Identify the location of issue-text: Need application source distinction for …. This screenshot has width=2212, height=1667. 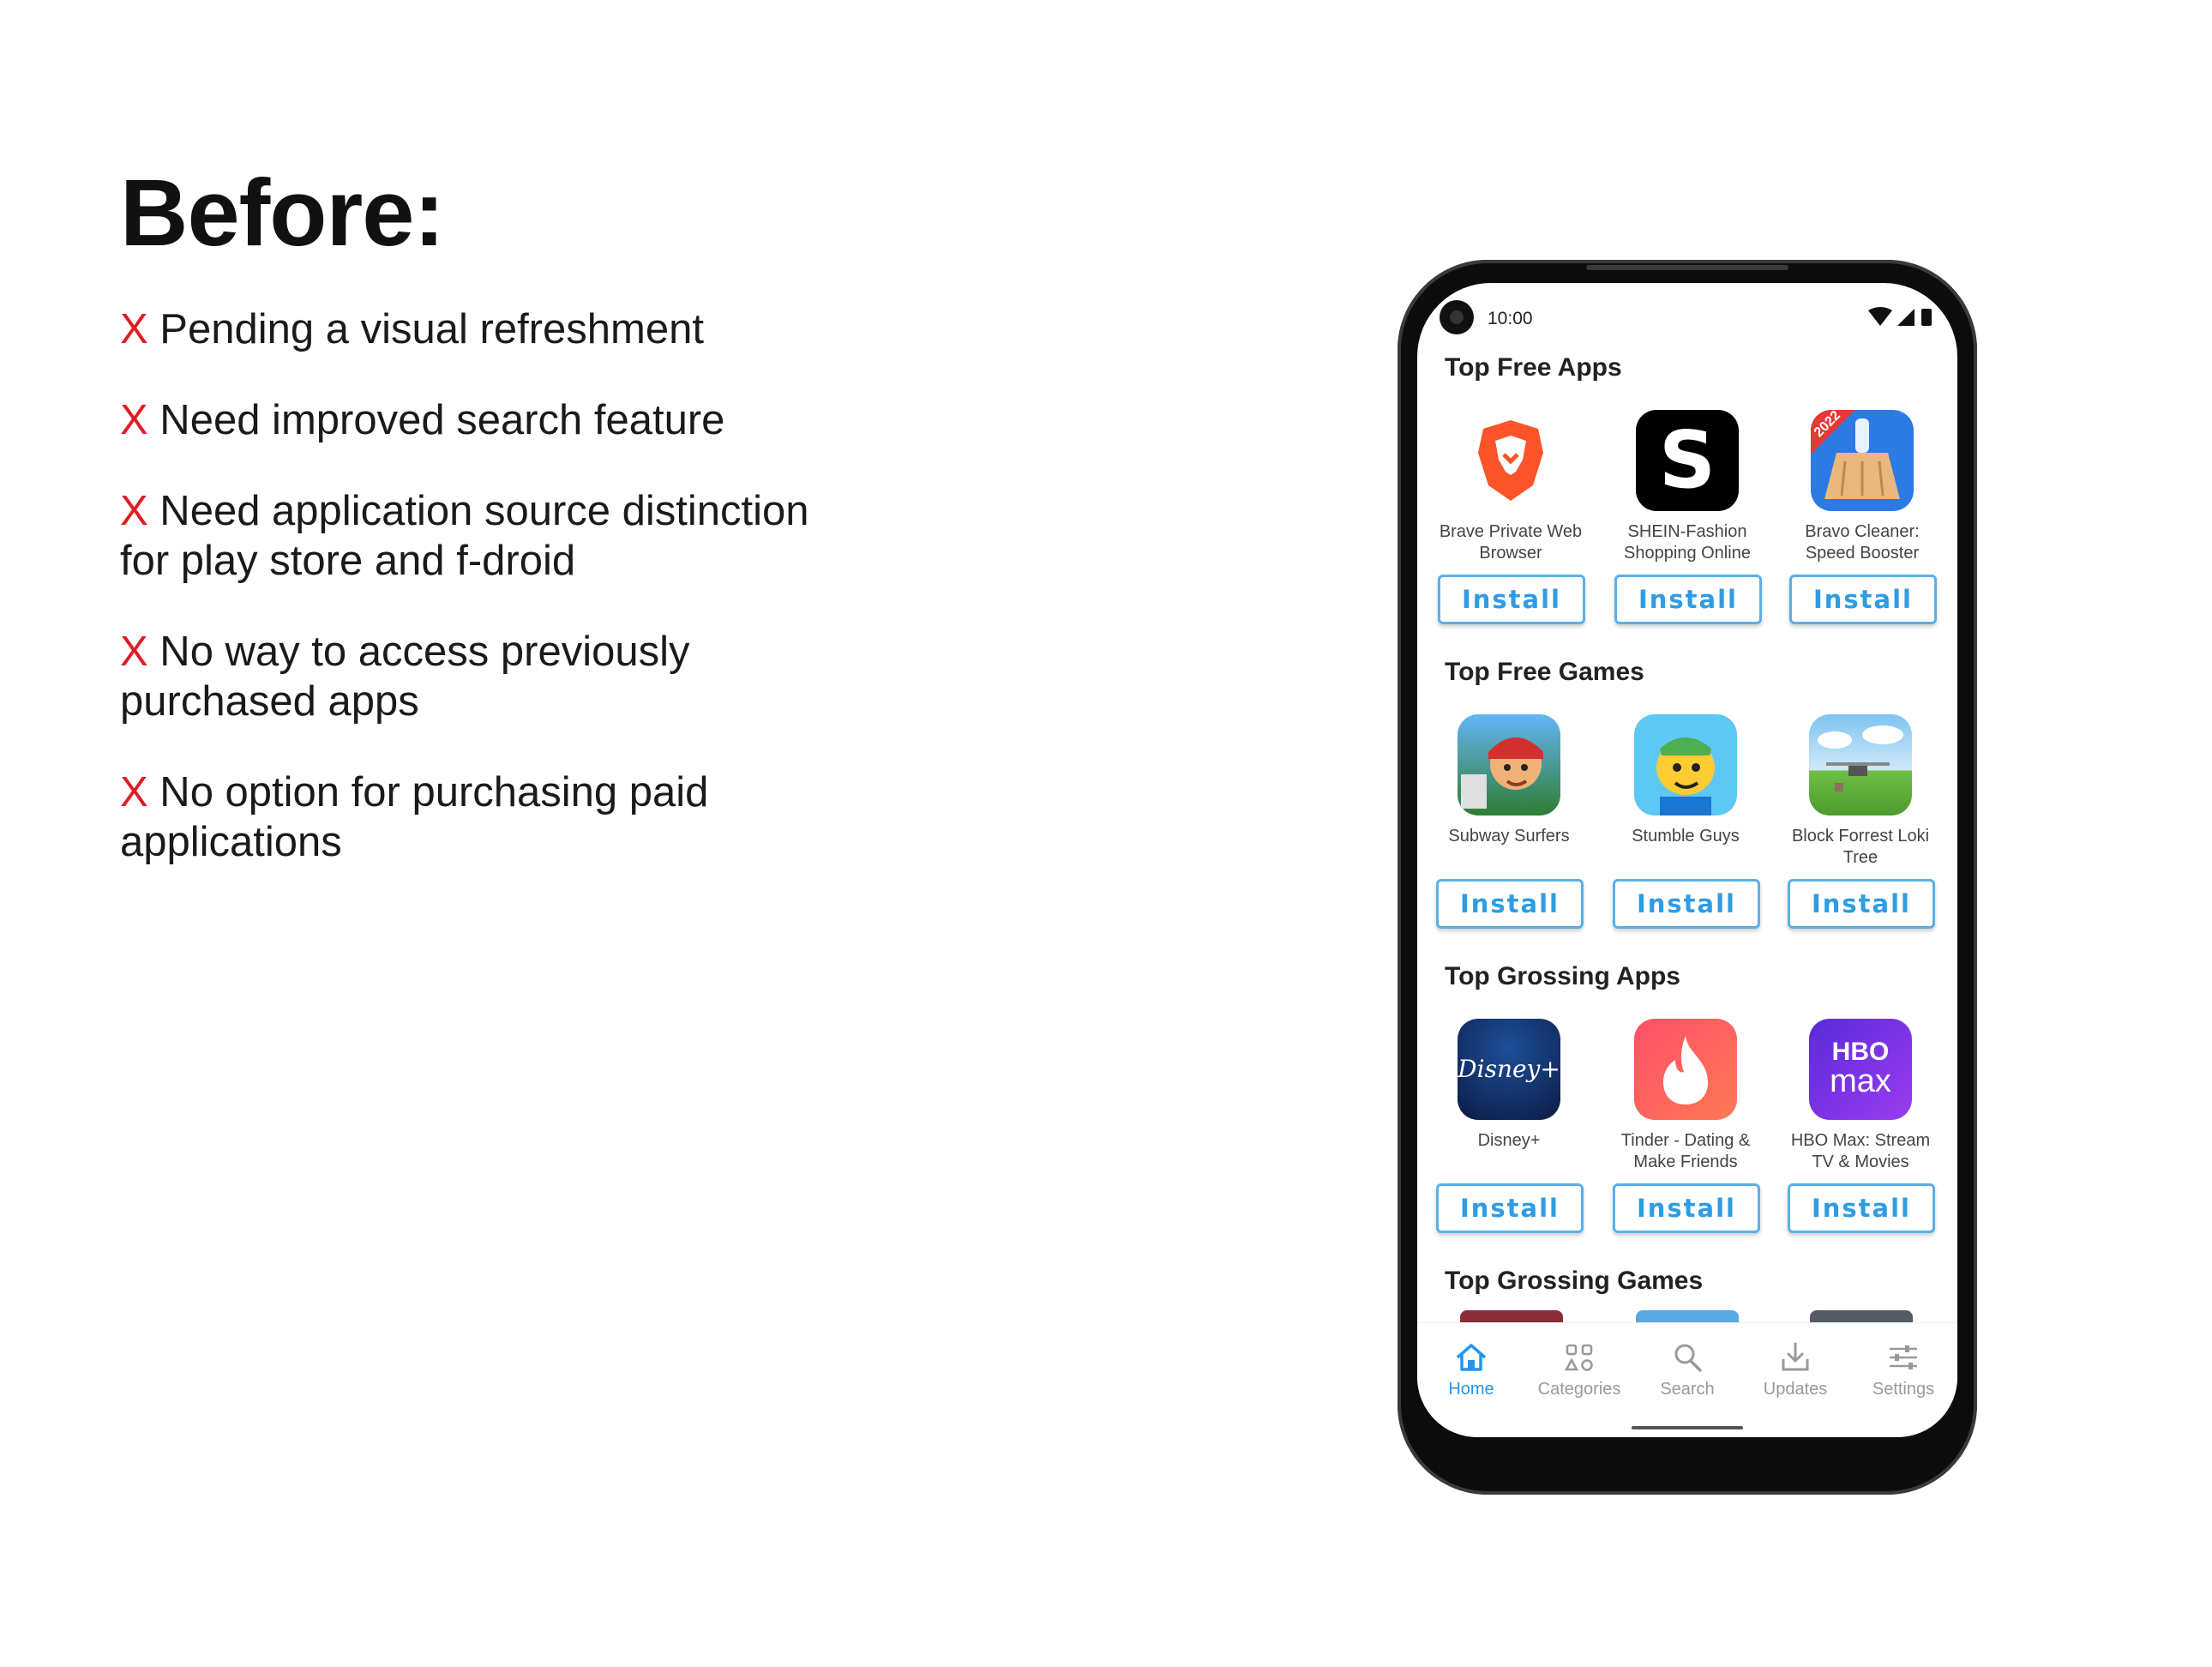
(464, 536).